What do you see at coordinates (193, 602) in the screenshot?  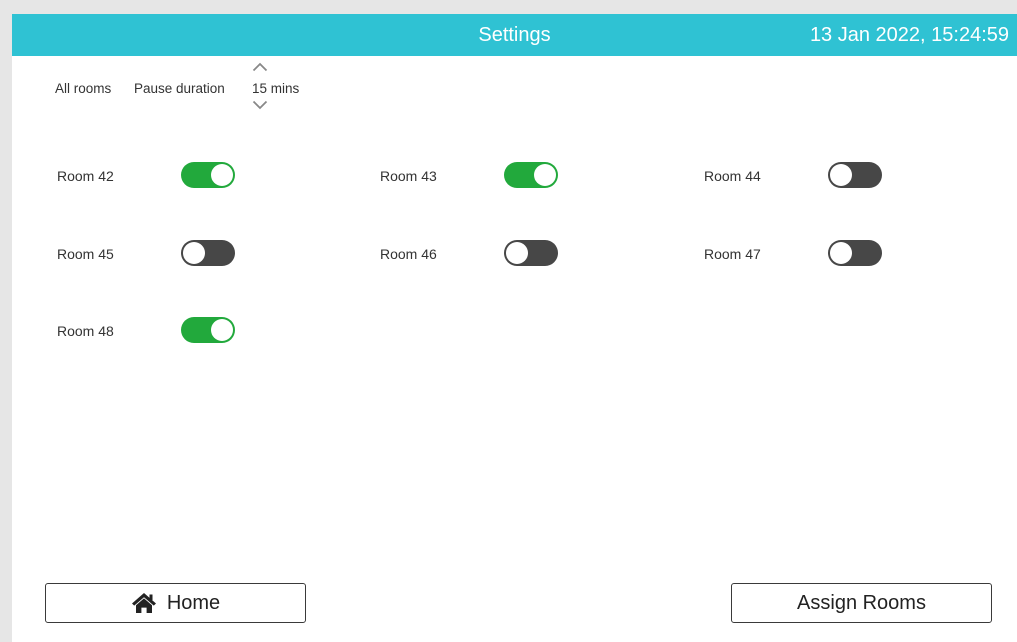 I see `home-button-label: Home` at bounding box center [193, 602].